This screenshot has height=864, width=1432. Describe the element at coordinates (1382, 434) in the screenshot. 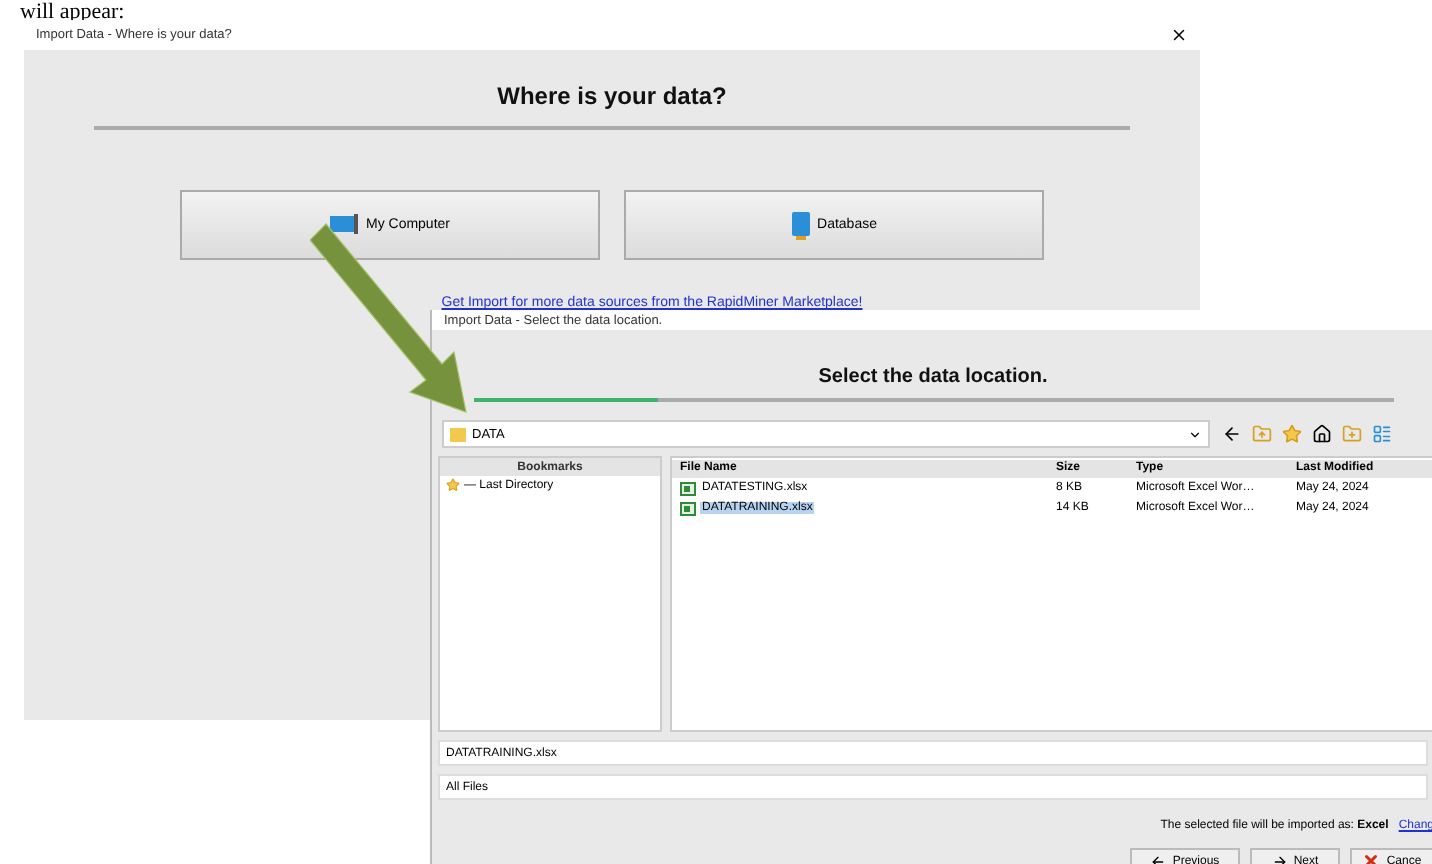

I see `details-view-icon` at that location.